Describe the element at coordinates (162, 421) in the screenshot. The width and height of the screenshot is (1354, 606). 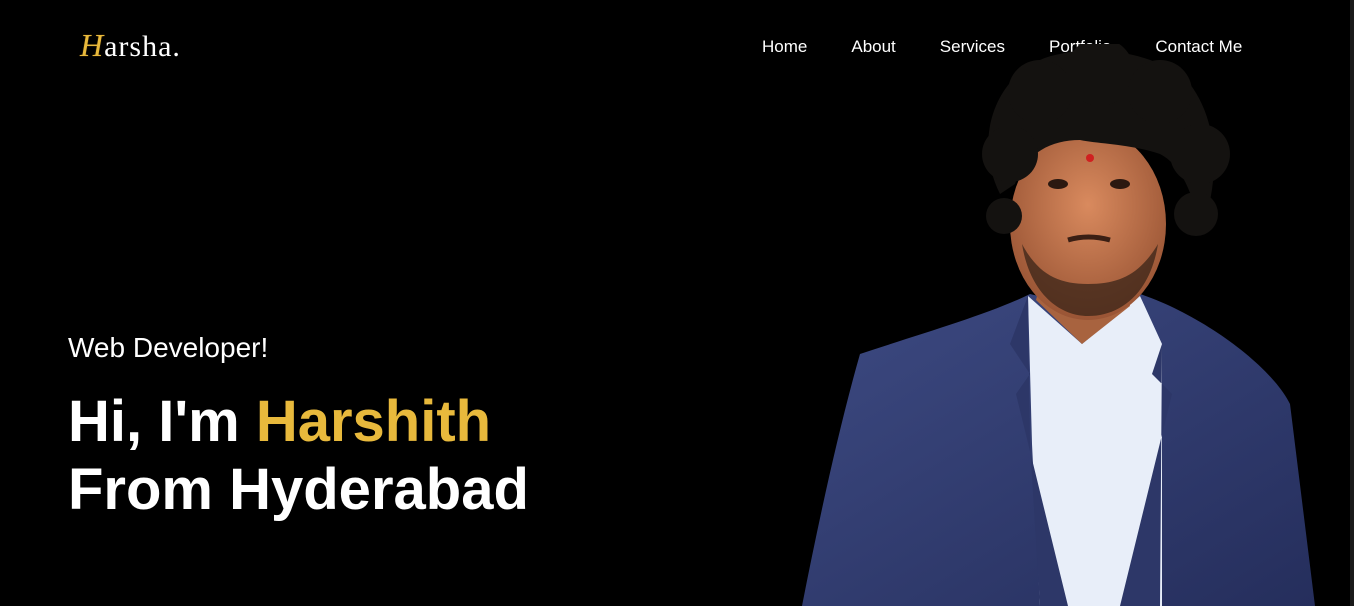
I see `hero-greeting: Hi, I'm` at that location.